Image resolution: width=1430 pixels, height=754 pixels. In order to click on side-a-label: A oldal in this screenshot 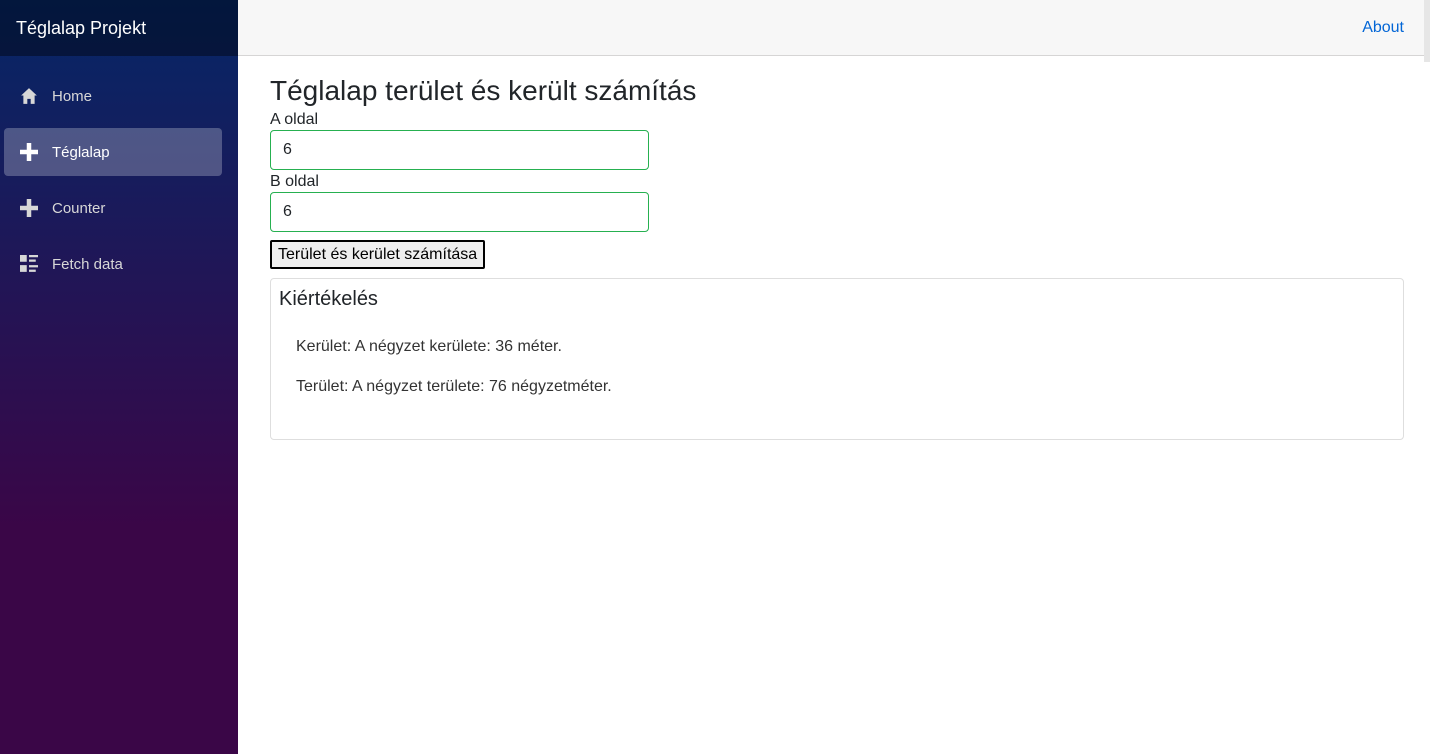, I will do `click(294, 119)`.